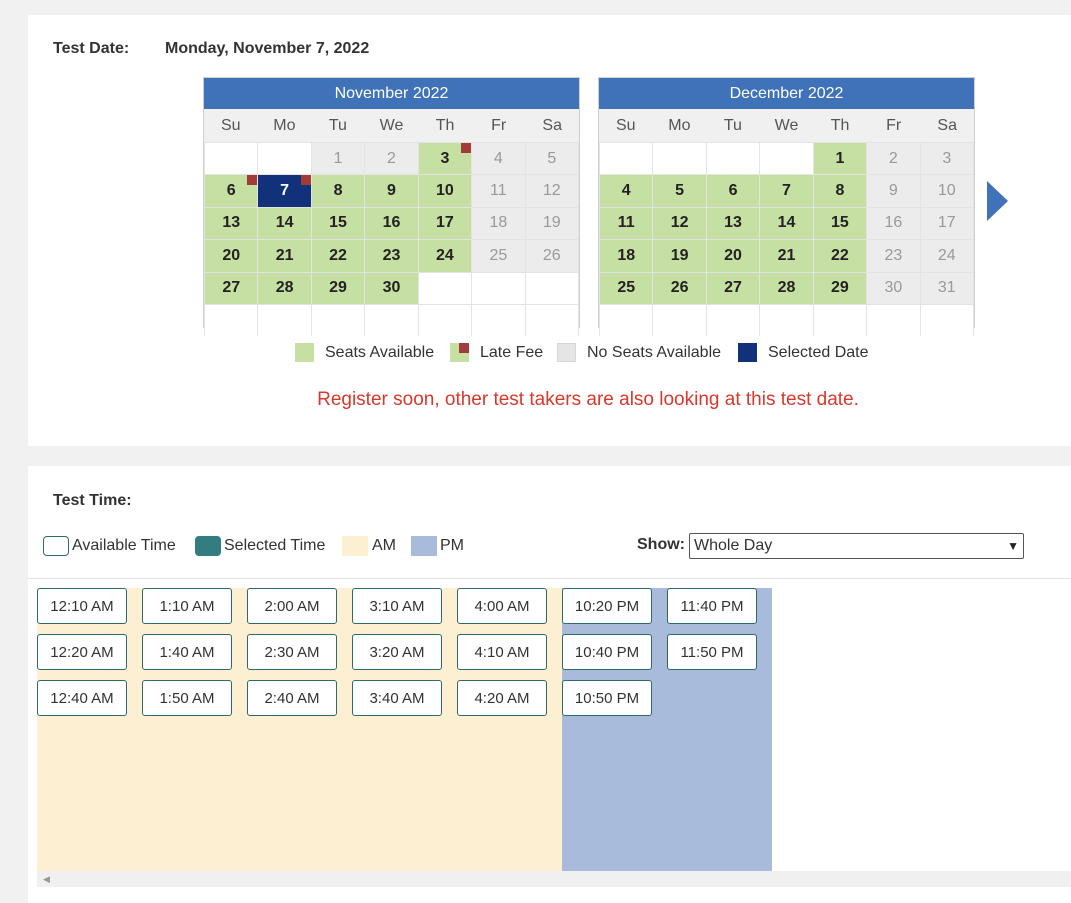  What do you see at coordinates (679, 223) in the screenshot?
I see `calendar-day: 12` at bounding box center [679, 223].